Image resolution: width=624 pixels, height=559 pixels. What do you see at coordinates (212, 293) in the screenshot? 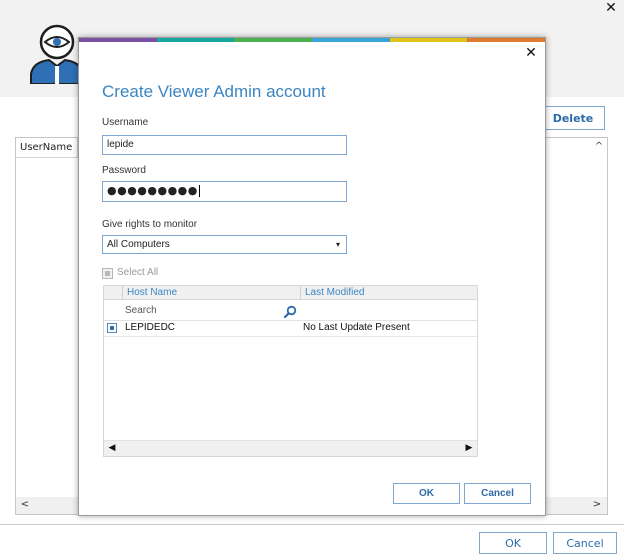
I see `column-header-host-name: Host Name` at bounding box center [212, 293].